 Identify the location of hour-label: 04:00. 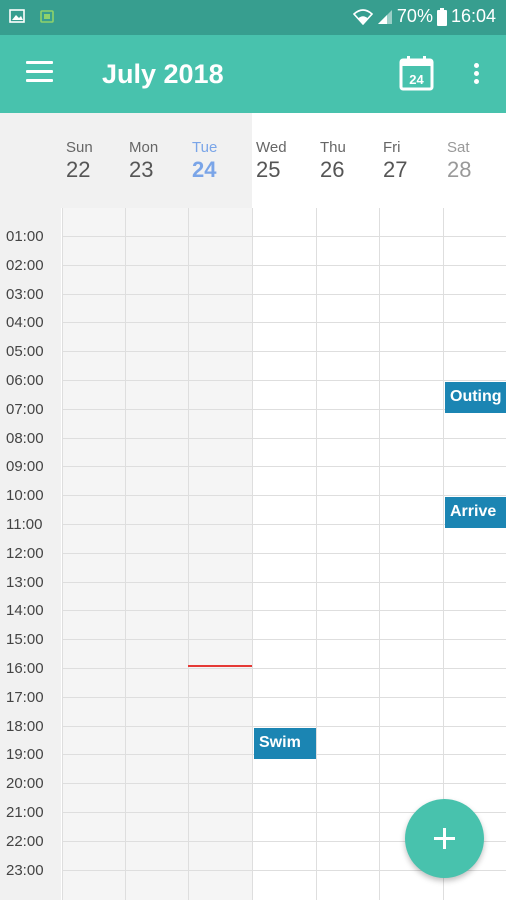
(25, 322).